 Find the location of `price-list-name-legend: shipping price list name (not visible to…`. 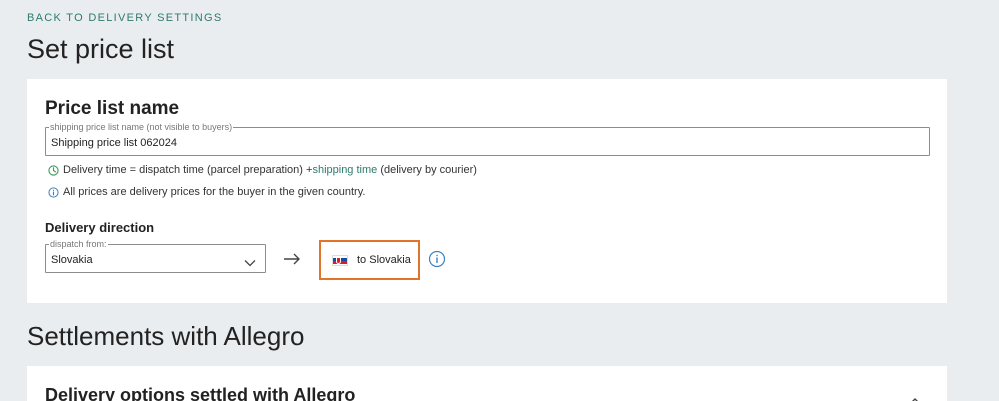

price-list-name-legend: shipping price list name (not visible to… is located at coordinates (141, 127).